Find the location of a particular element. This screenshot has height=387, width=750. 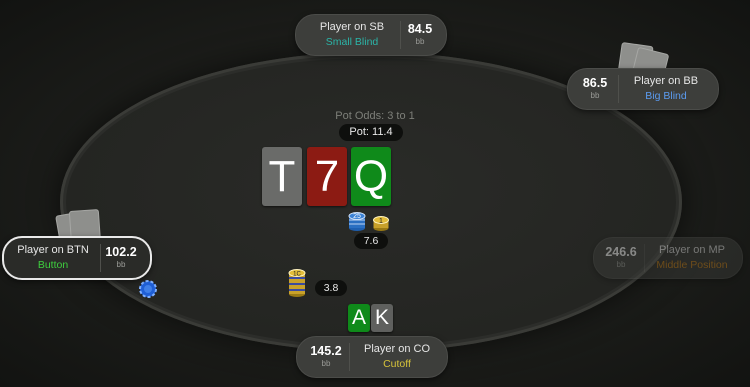

hero-card-2: K is located at coordinates (382, 318).